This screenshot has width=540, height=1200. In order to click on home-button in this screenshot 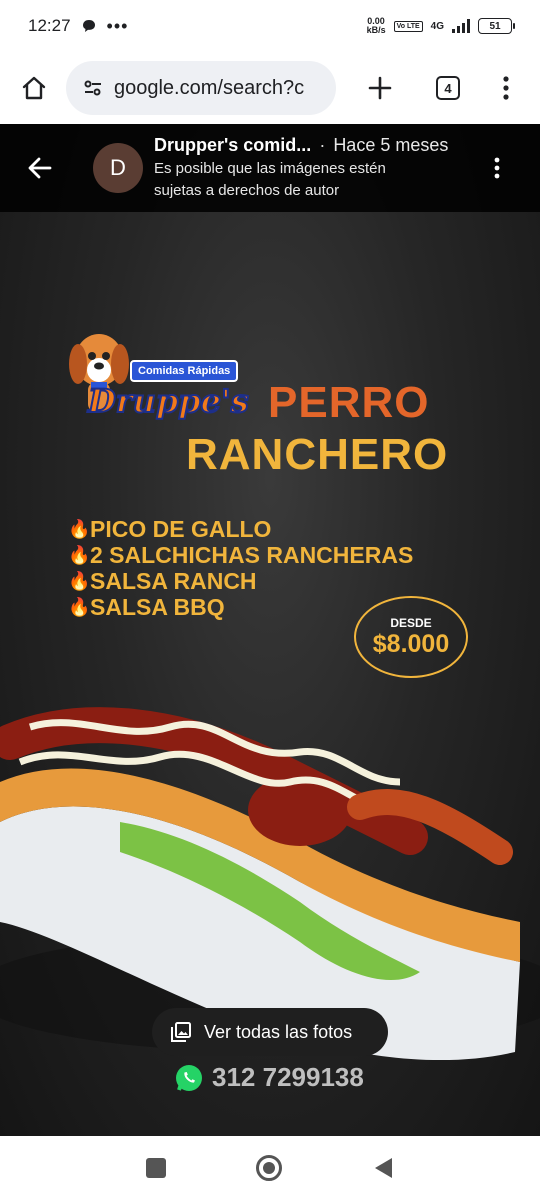, I will do `click(34, 88)`.